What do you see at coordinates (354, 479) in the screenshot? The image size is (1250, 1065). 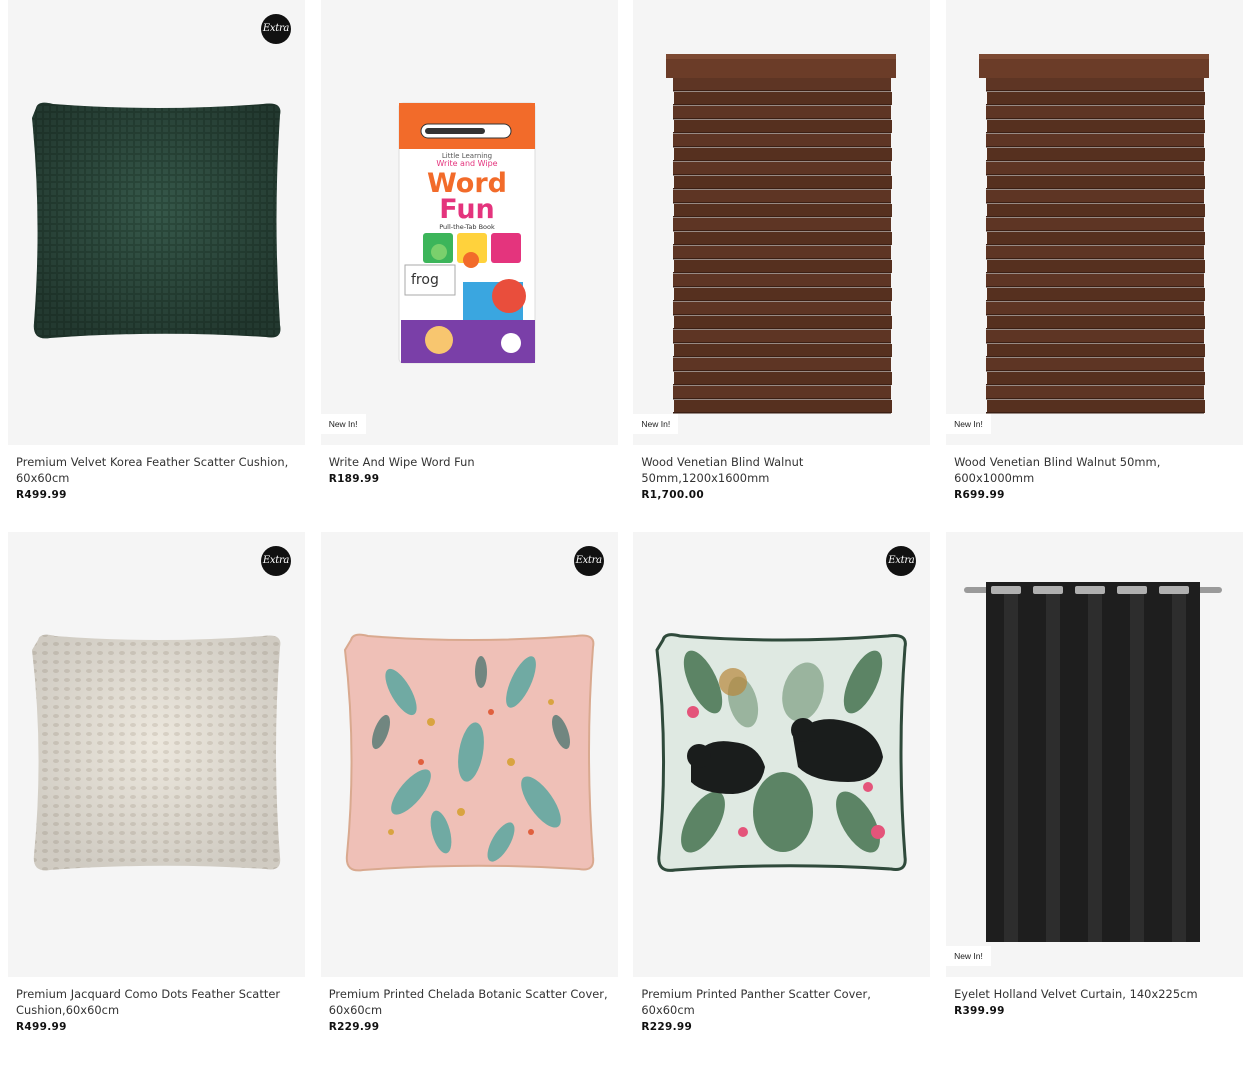 I see `product-price: R189.99` at bounding box center [354, 479].